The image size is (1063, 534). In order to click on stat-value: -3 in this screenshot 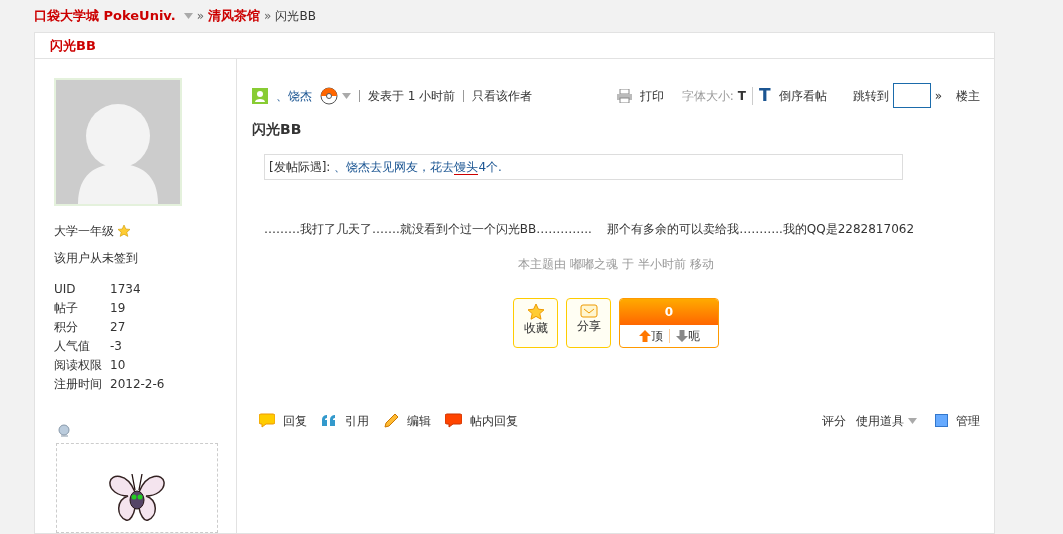, I will do `click(116, 346)`.